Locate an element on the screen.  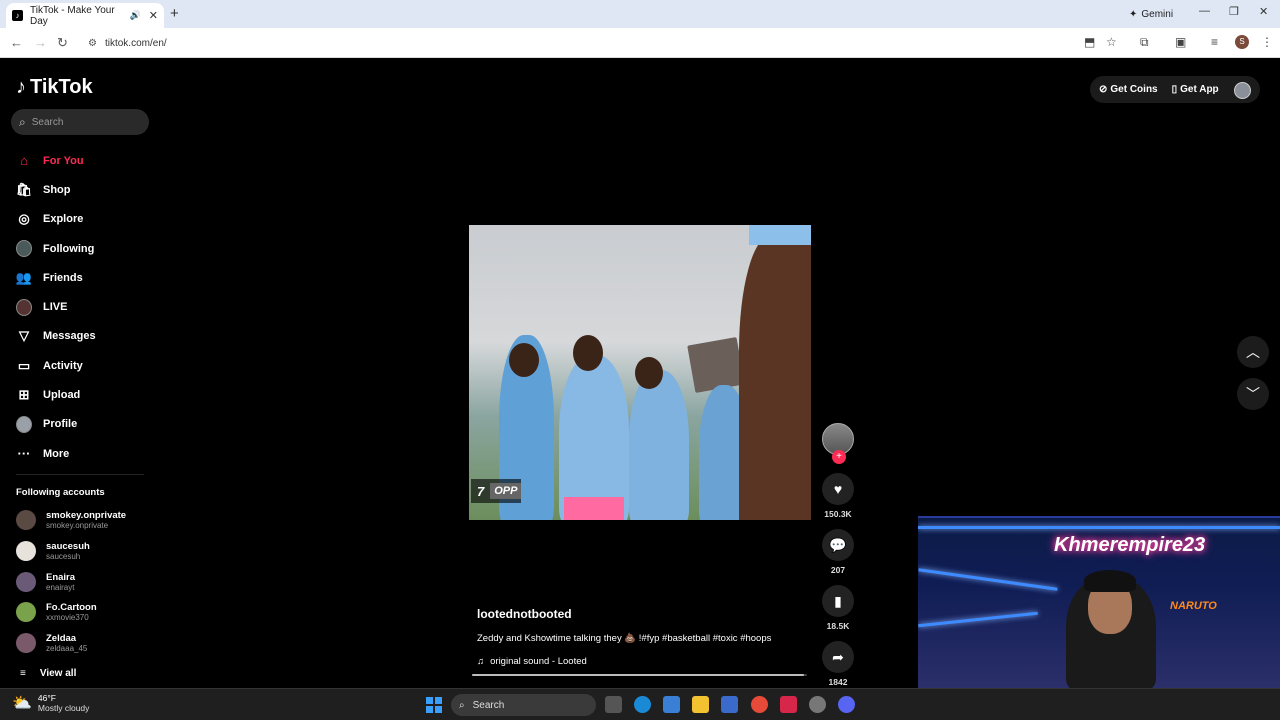
profile-icon is located at coordinates (24, 424).